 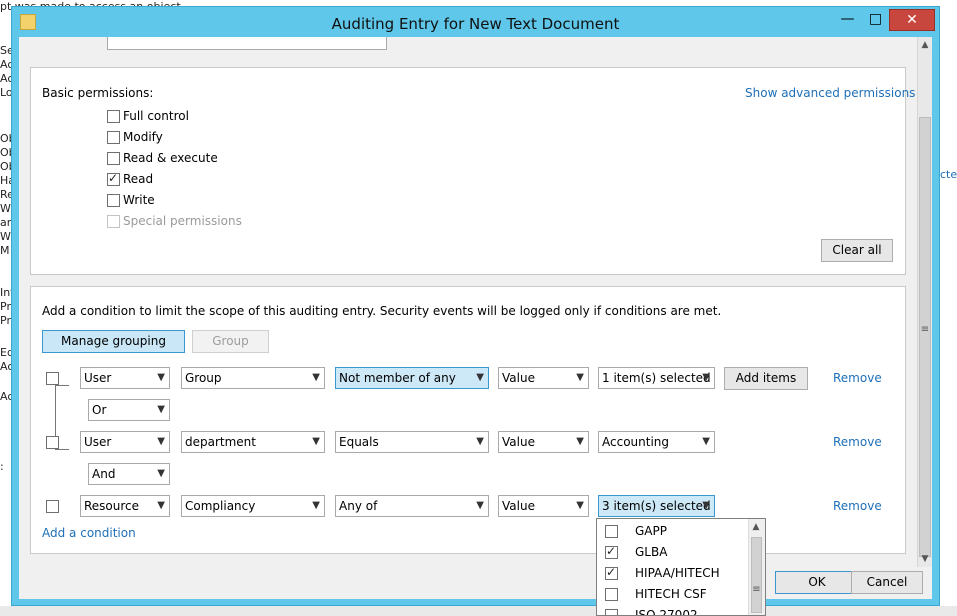 I want to click on special-permissions-checkbox, so click(x=113, y=221).